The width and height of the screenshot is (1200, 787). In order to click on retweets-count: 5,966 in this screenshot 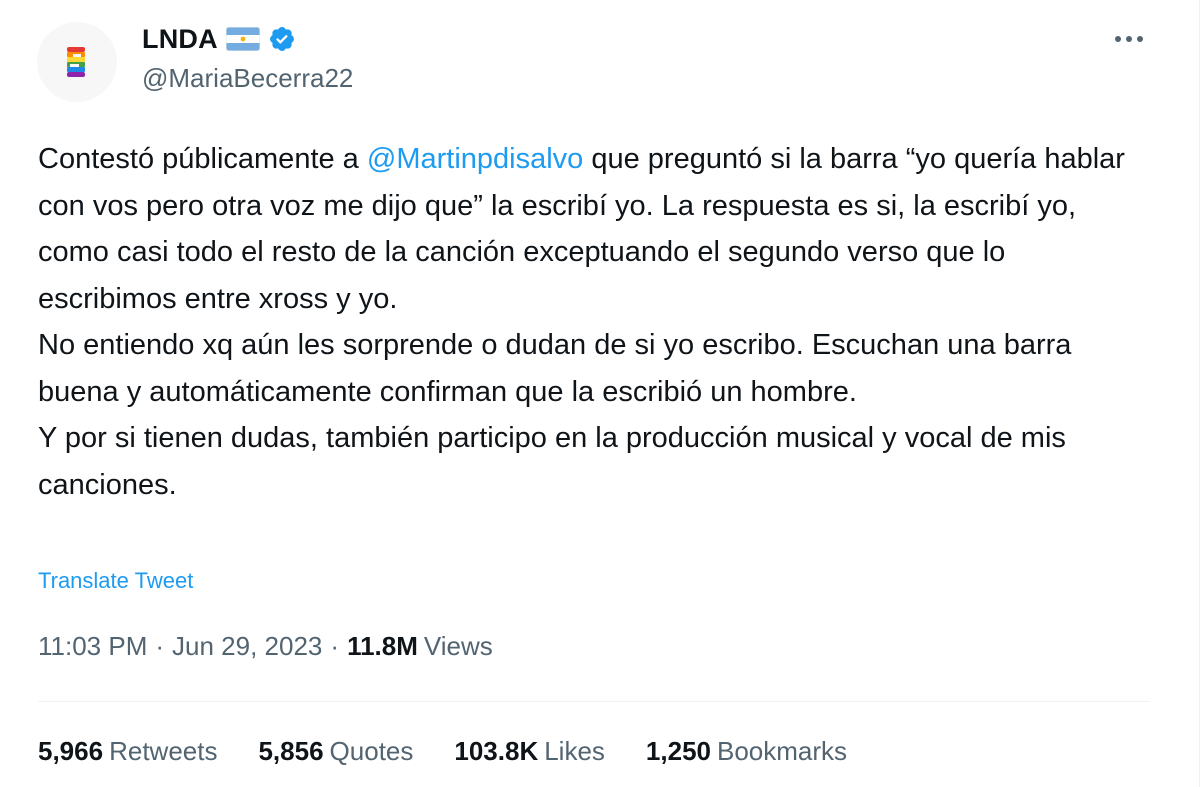, I will do `click(71, 751)`.